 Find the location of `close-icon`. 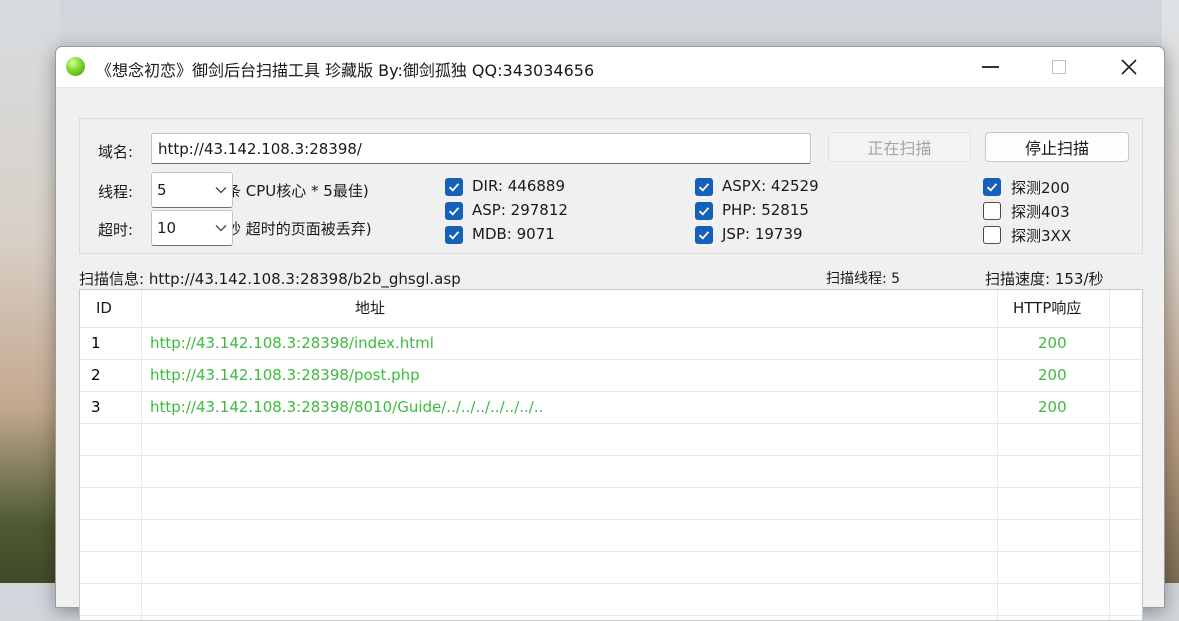

close-icon is located at coordinates (1129, 67).